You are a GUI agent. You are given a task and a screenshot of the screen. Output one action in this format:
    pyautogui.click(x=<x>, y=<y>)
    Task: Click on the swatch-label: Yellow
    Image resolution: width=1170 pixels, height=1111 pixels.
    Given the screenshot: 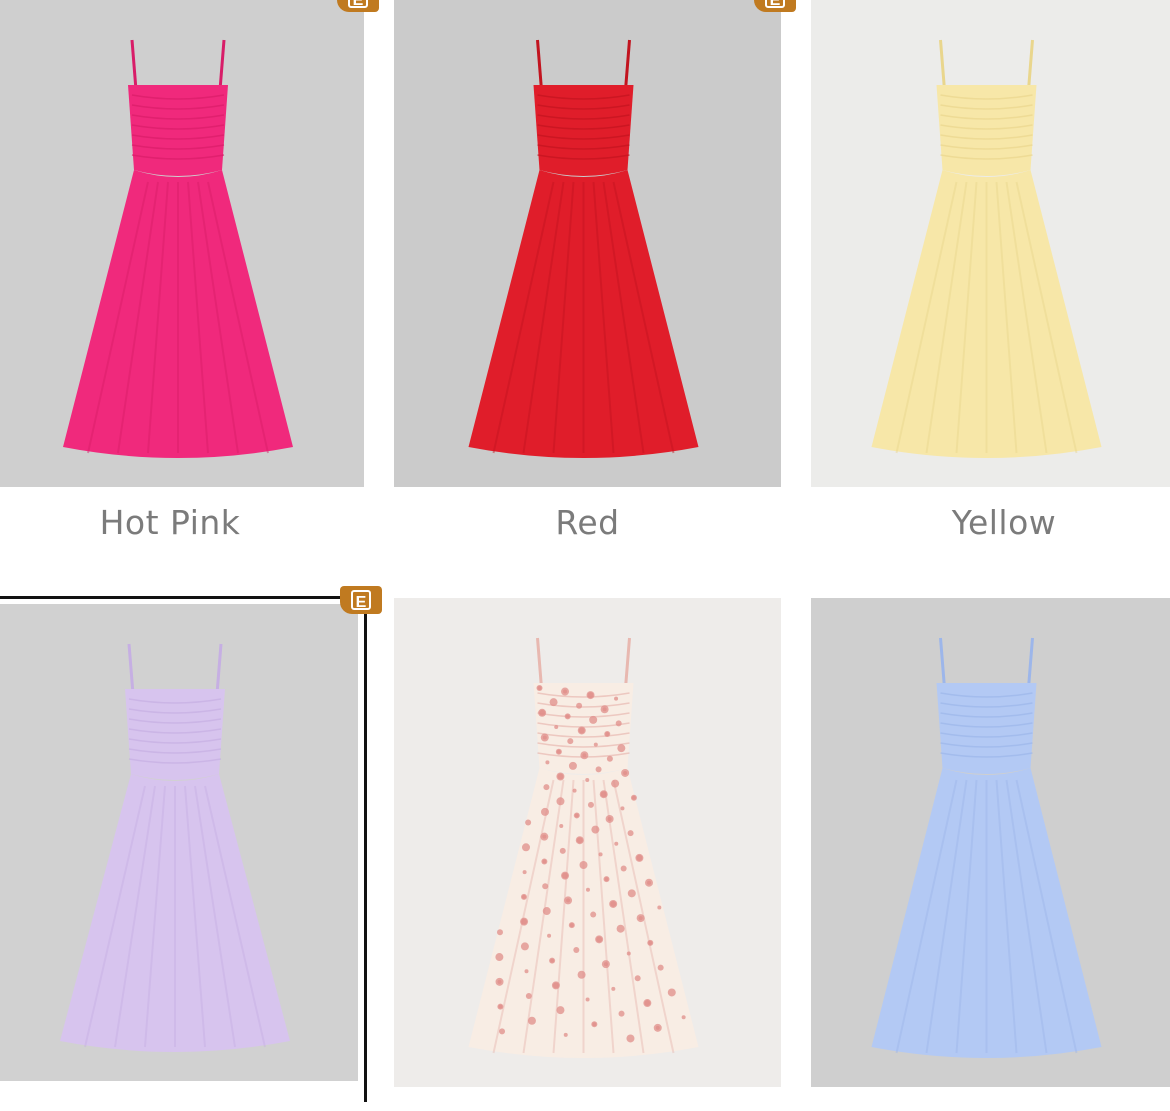 What is the action you would take?
    pyautogui.click(x=1004, y=522)
    